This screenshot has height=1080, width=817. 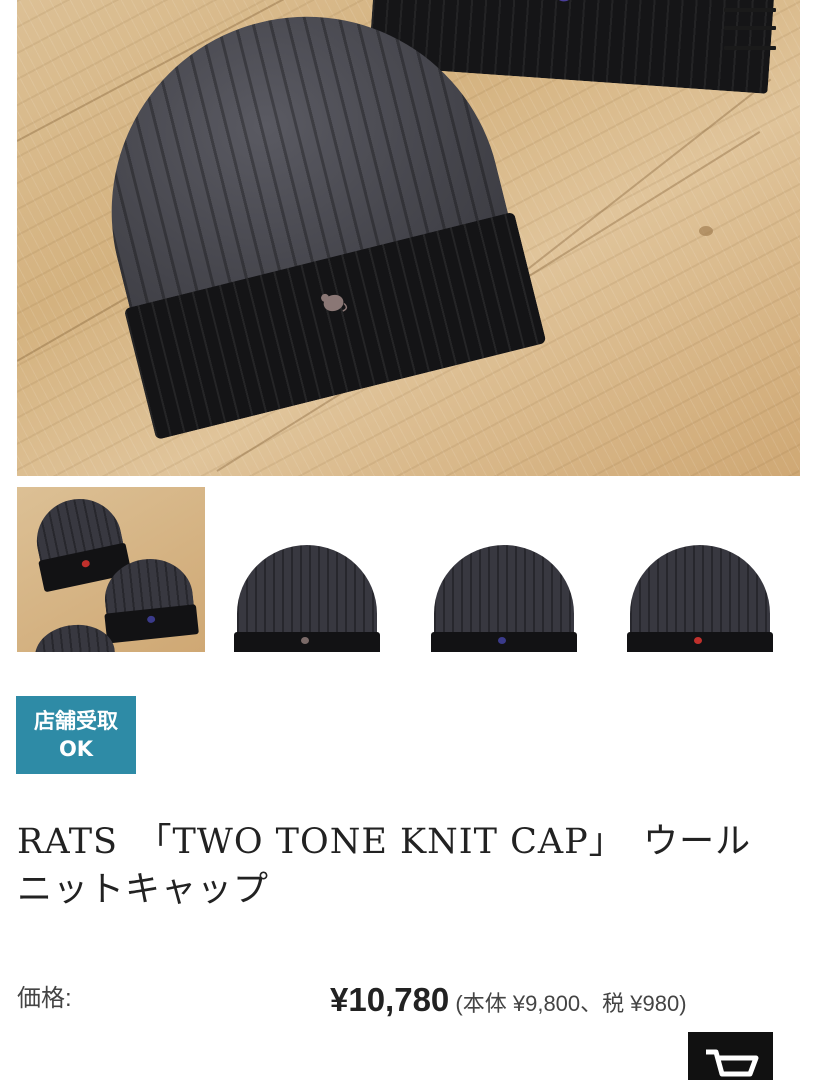 What do you see at coordinates (111, 569) in the screenshot?
I see `thumbnail-group-photo` at bounding box center [111, 569].